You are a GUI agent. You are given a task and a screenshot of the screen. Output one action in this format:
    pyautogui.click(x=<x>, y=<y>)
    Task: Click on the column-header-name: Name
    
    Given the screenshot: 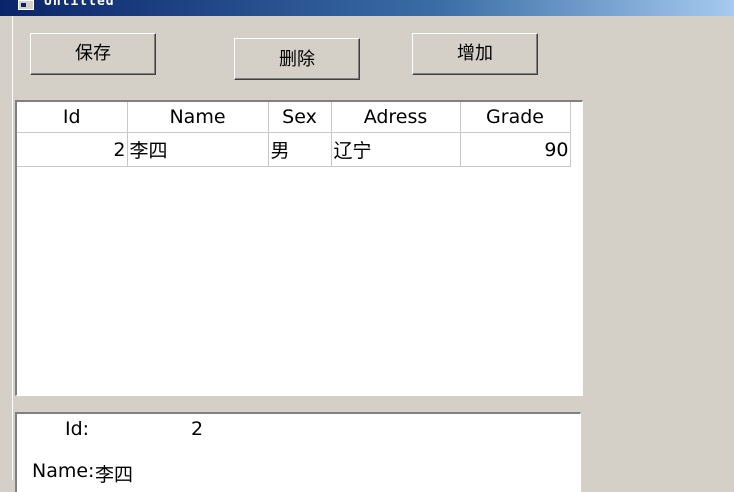 What is the action you would take?
    pyautogui.click(x=198, y=117)
    